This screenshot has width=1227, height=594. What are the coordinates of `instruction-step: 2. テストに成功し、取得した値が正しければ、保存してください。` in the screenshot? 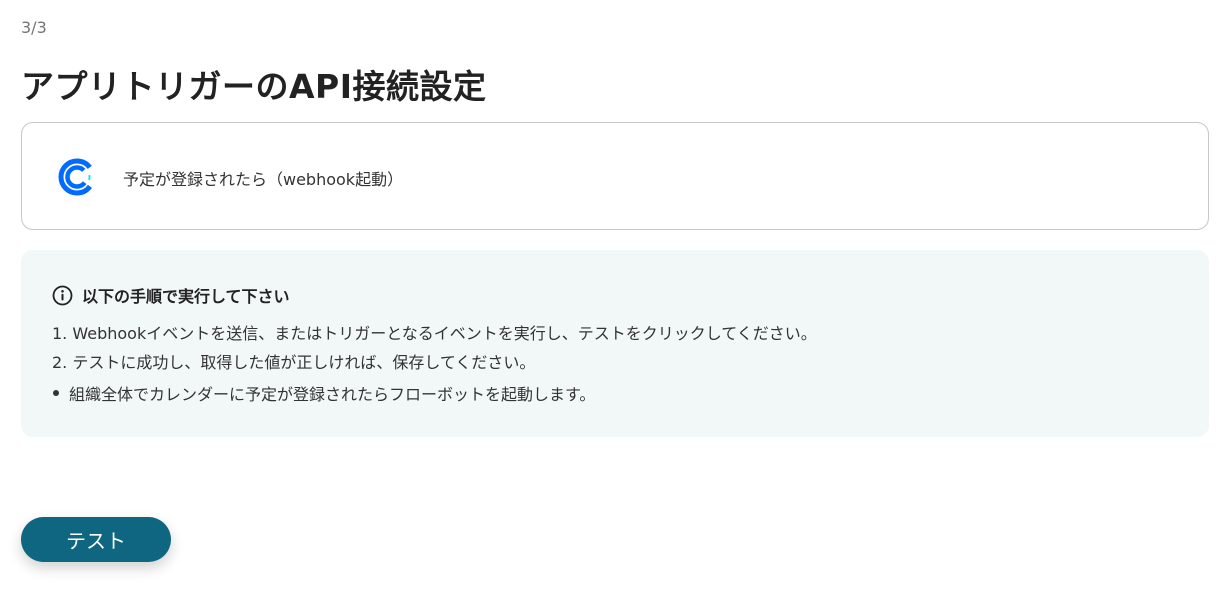 It's located at (294, 362).